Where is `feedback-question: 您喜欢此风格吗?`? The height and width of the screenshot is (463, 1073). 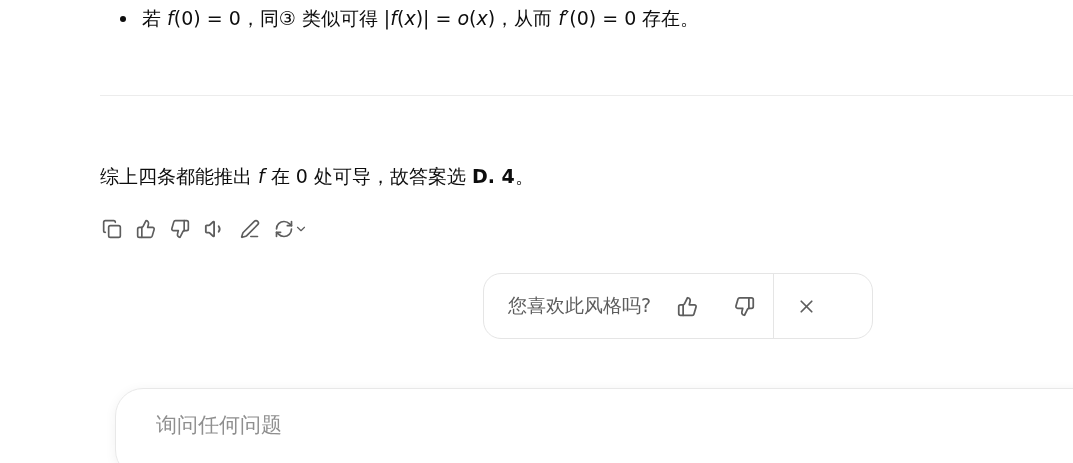 feedback-question: 您喜欢此风格吗? is located at coordinates (580, 305).